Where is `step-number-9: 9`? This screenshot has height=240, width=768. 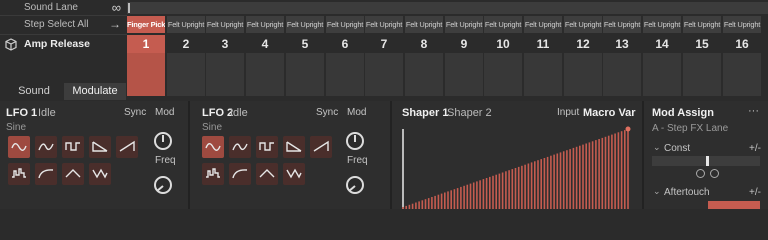
step-number-9: 9 is located at coordinates (464, 44).